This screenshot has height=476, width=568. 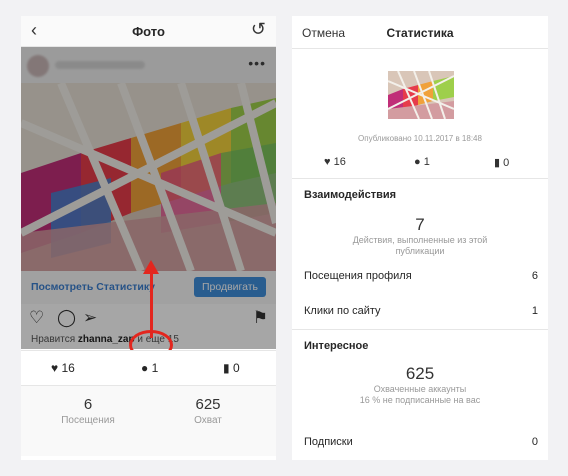 What do you see at coordinates (420, 245) in the screenshot?
I see `interactions-caption: Действия, выполненные из этой публикации` at bounding box center [420, 245].